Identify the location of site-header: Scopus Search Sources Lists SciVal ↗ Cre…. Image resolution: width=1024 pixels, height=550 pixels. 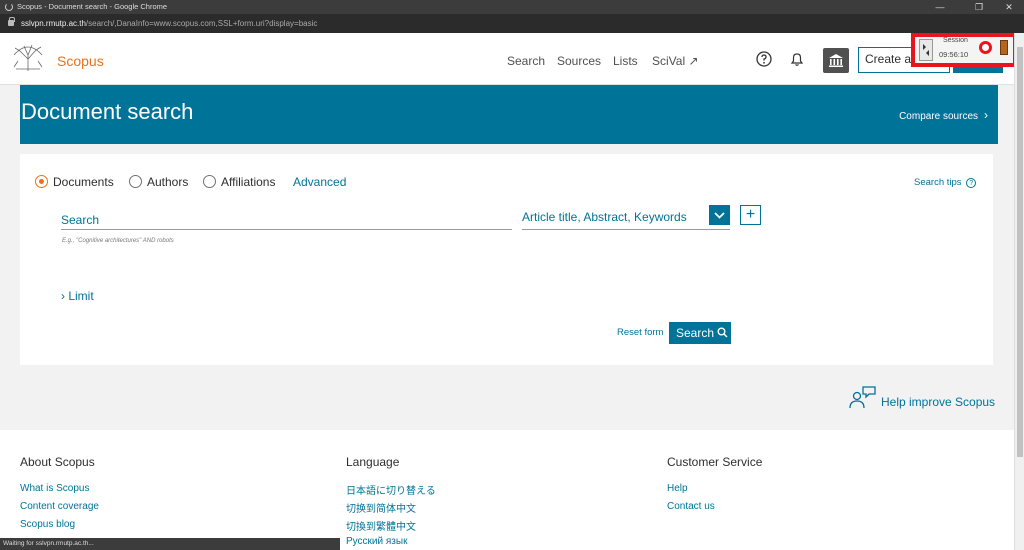
(507, 59).